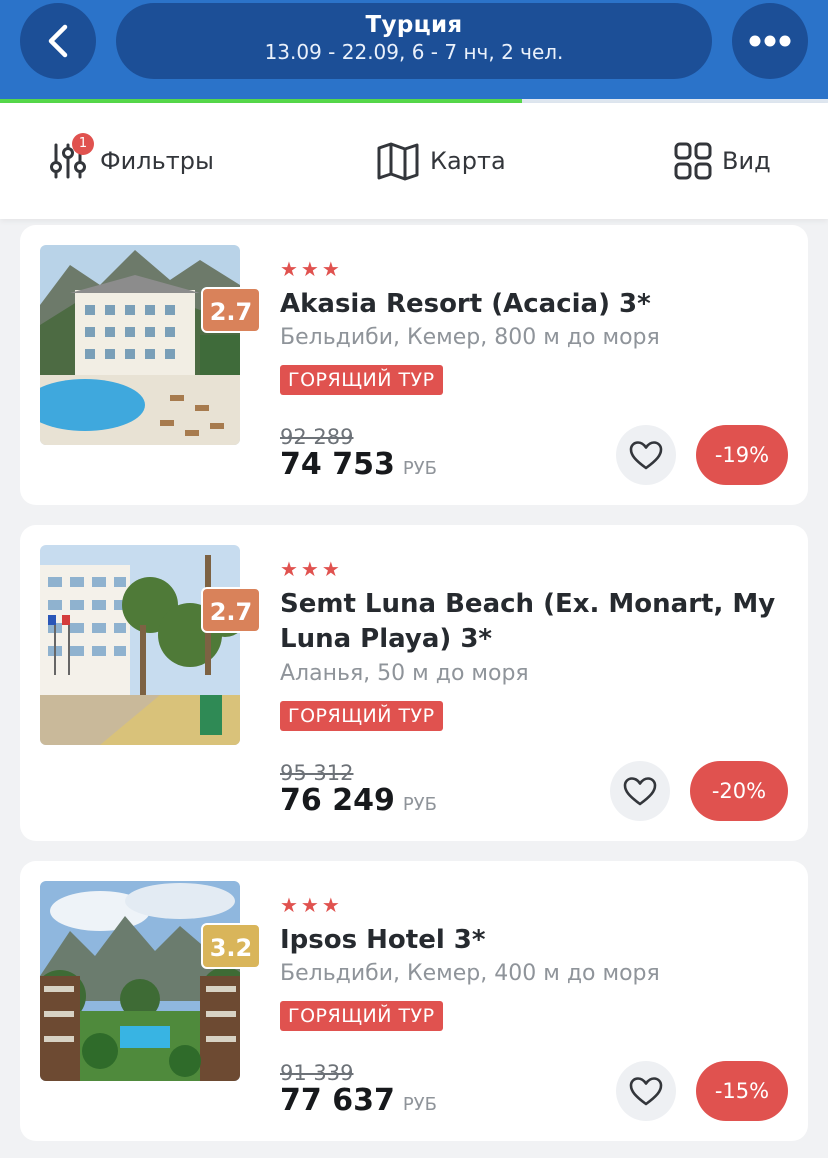  I want to click on price: 77 637 РУБ, so click(358, 1100).